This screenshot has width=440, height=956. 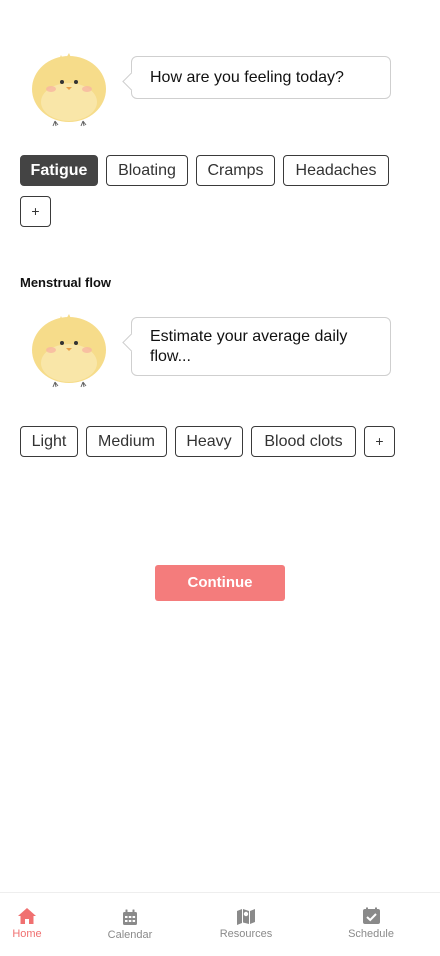 What do you see at coordinates (35, 211) in the screenshot?
I see `add-symptom-button: +` at bounding box center [35, 211].